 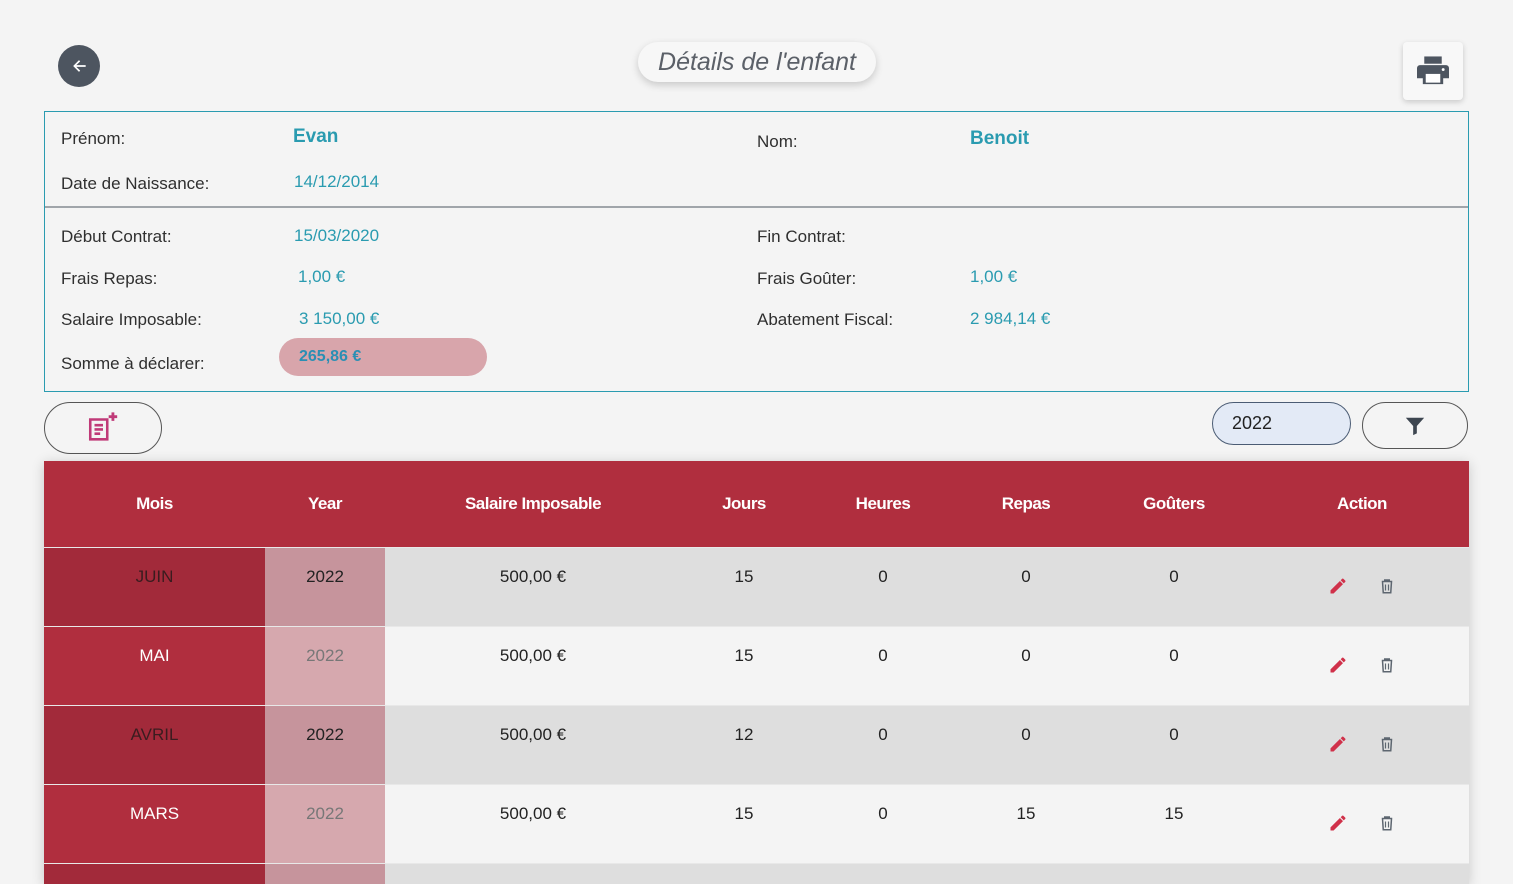 I want to click on frais-gouter-value: 1,00 €, so click(x=994, y=276).